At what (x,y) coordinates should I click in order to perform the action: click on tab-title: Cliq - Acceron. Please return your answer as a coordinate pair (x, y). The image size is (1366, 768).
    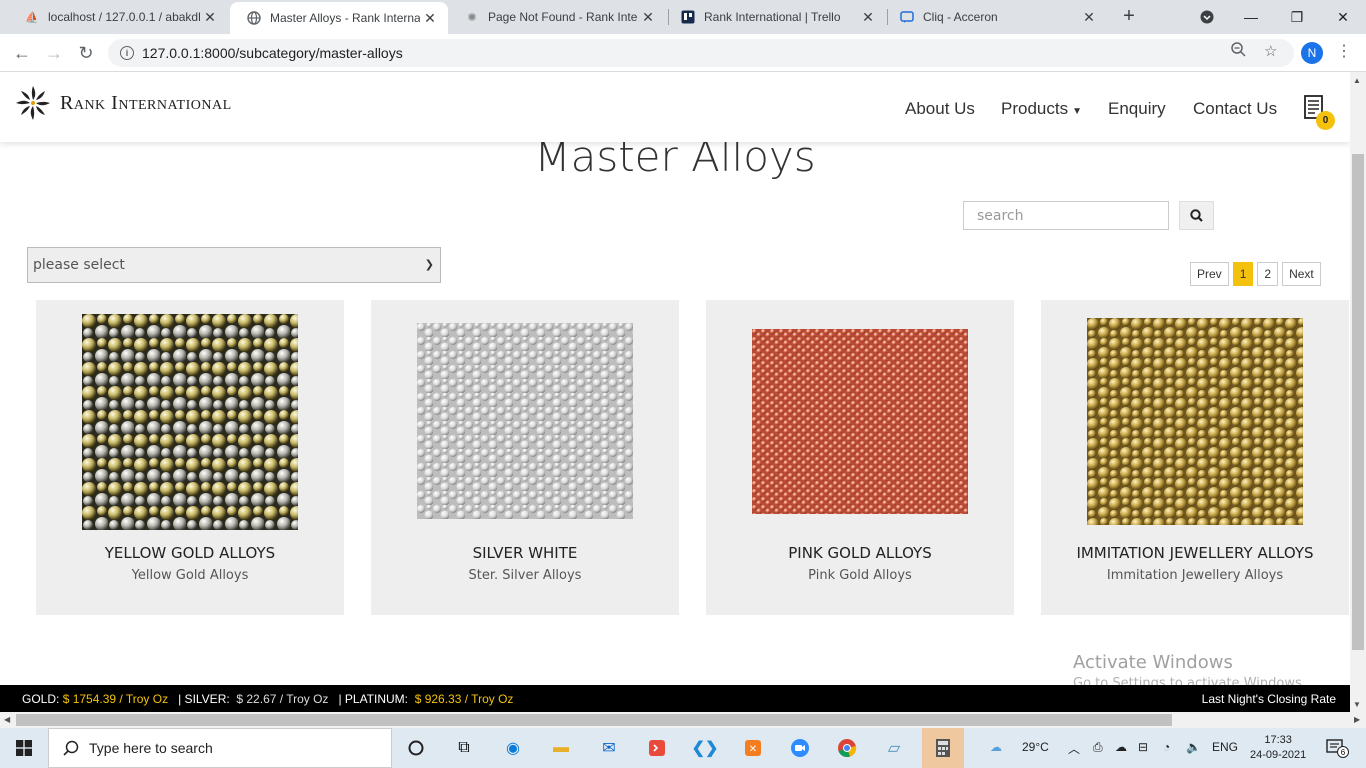
    Looking at the image, I should click on (960, 17).